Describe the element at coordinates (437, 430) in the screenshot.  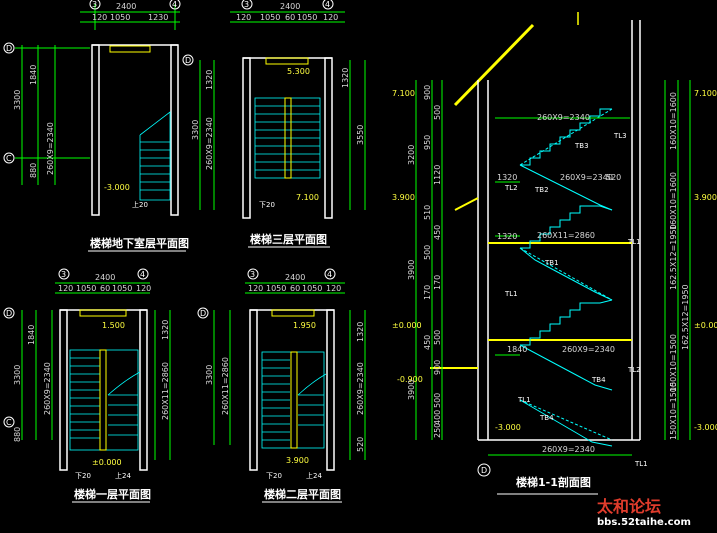
I see `left-dim: 250` at that location.